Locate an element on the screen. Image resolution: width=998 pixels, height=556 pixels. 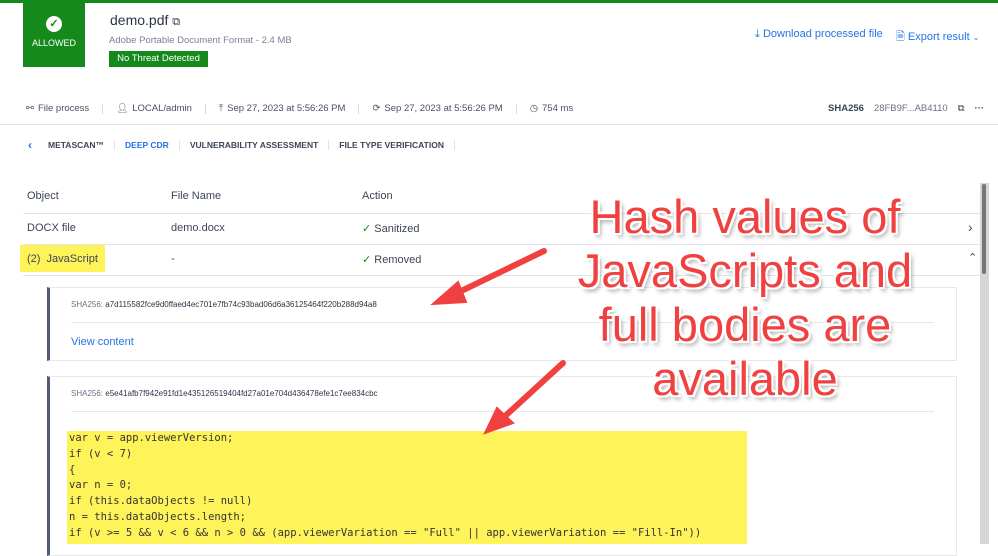
arrow-head is located at coordinates (449, 293).